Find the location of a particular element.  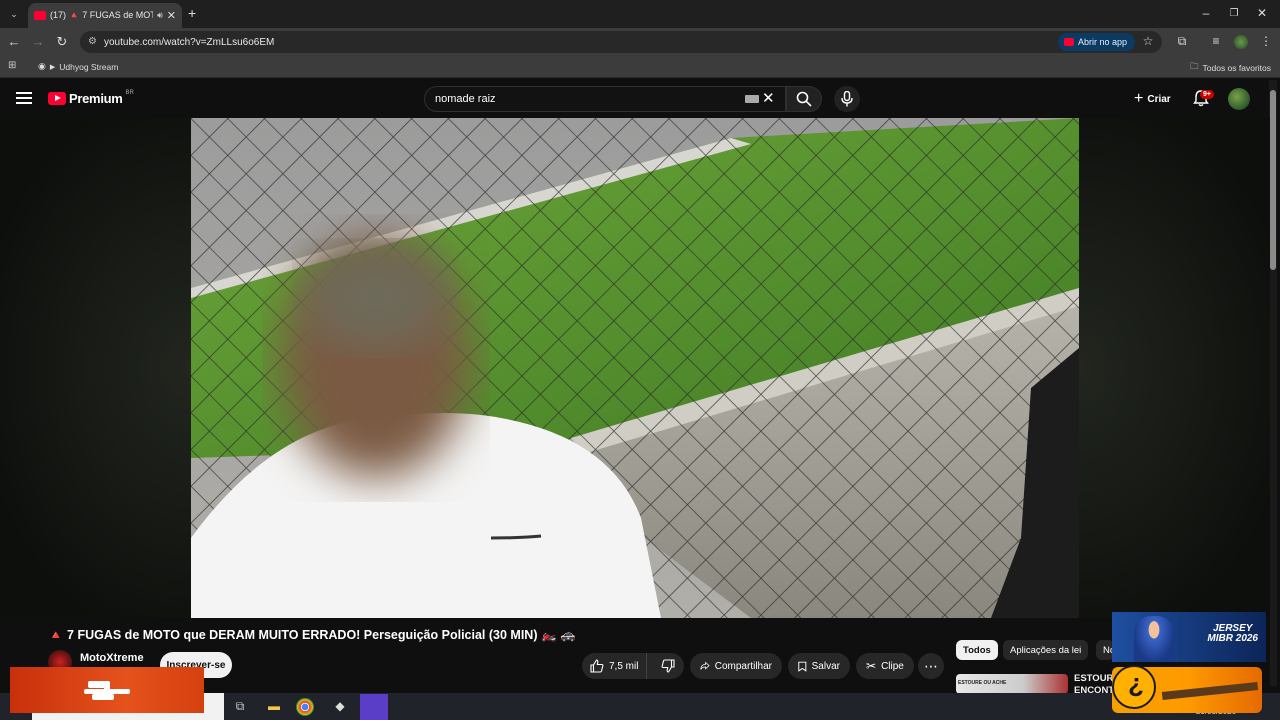

chip-todos: Todos is located at coordinates (977, 650).